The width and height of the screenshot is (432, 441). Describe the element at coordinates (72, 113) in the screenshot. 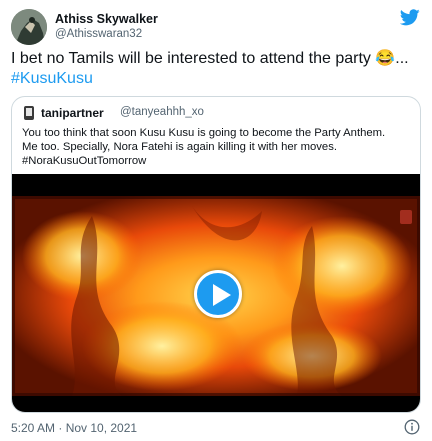

I see `quoted-author-name: tanipartner` at that location.